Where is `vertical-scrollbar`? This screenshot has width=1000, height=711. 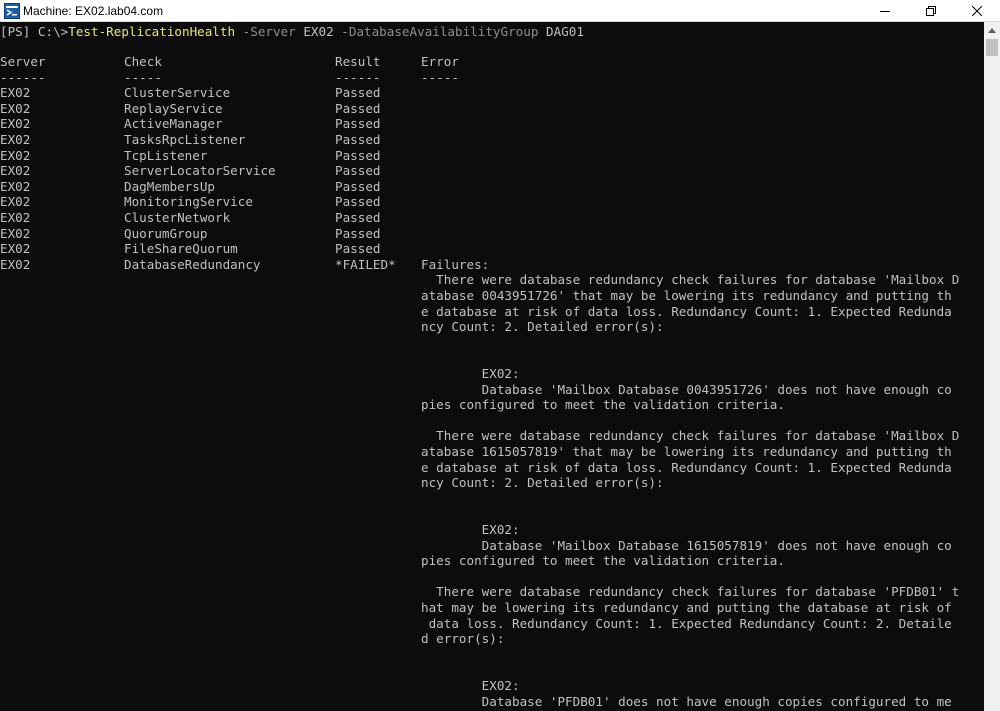 vertical-scrollbar is located at coordinates (992, 366).